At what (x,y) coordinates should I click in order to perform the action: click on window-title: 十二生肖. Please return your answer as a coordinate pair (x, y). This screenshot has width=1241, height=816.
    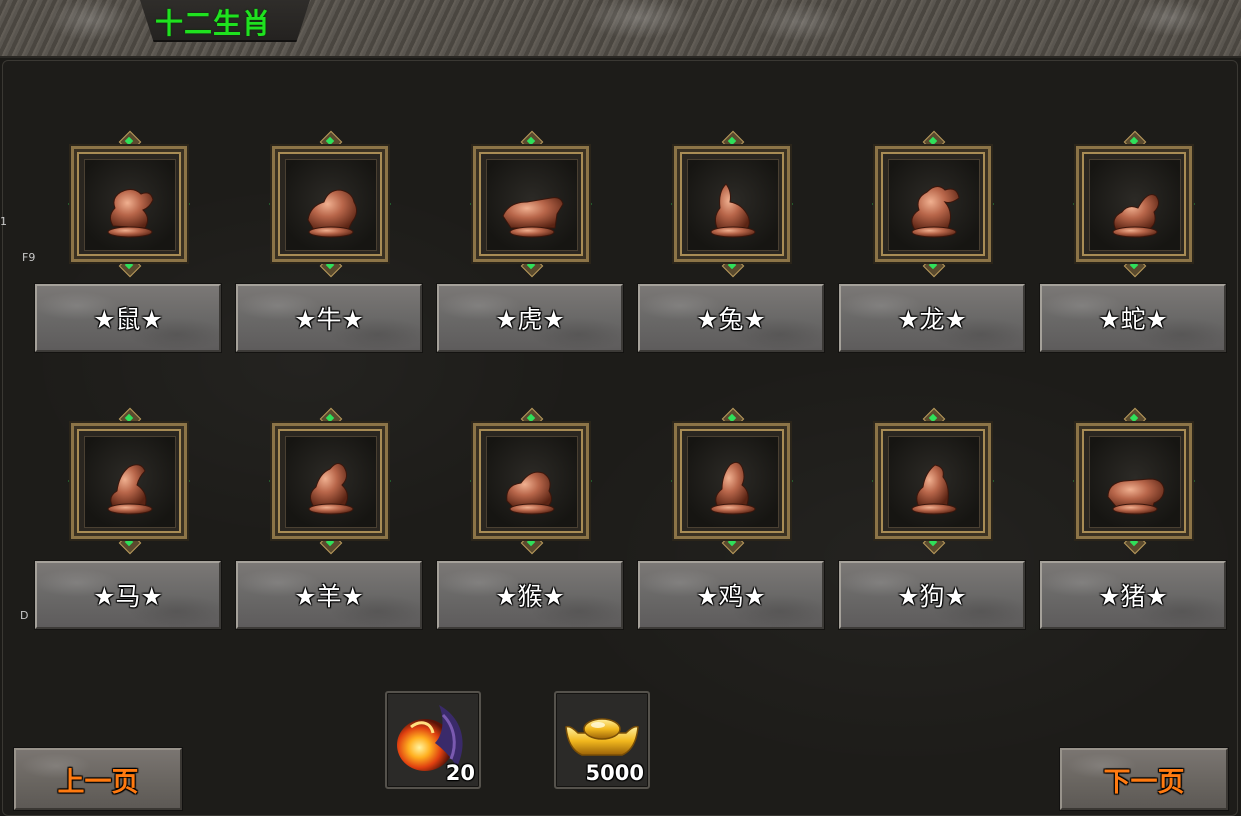
    Looking at the image, I should click on (213, 23).